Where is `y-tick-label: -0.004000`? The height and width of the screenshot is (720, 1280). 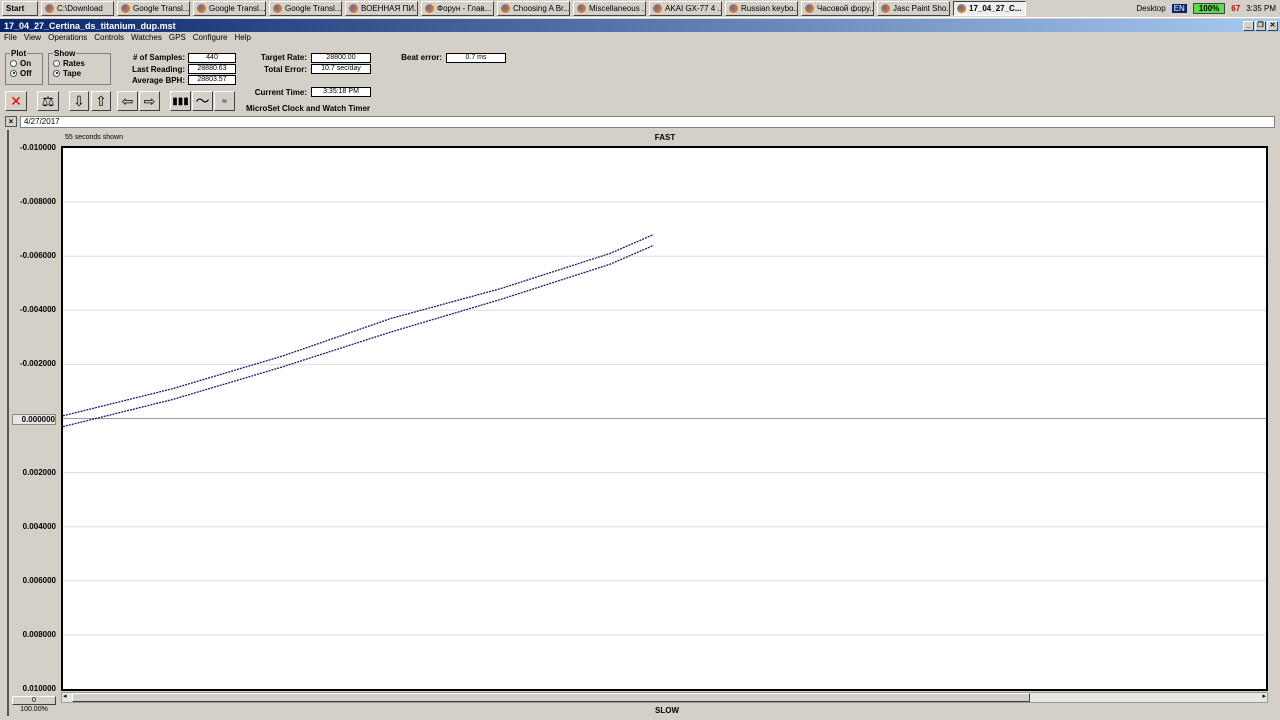 y-tick-label: -0.004000 is located at coordinates (37, 310).